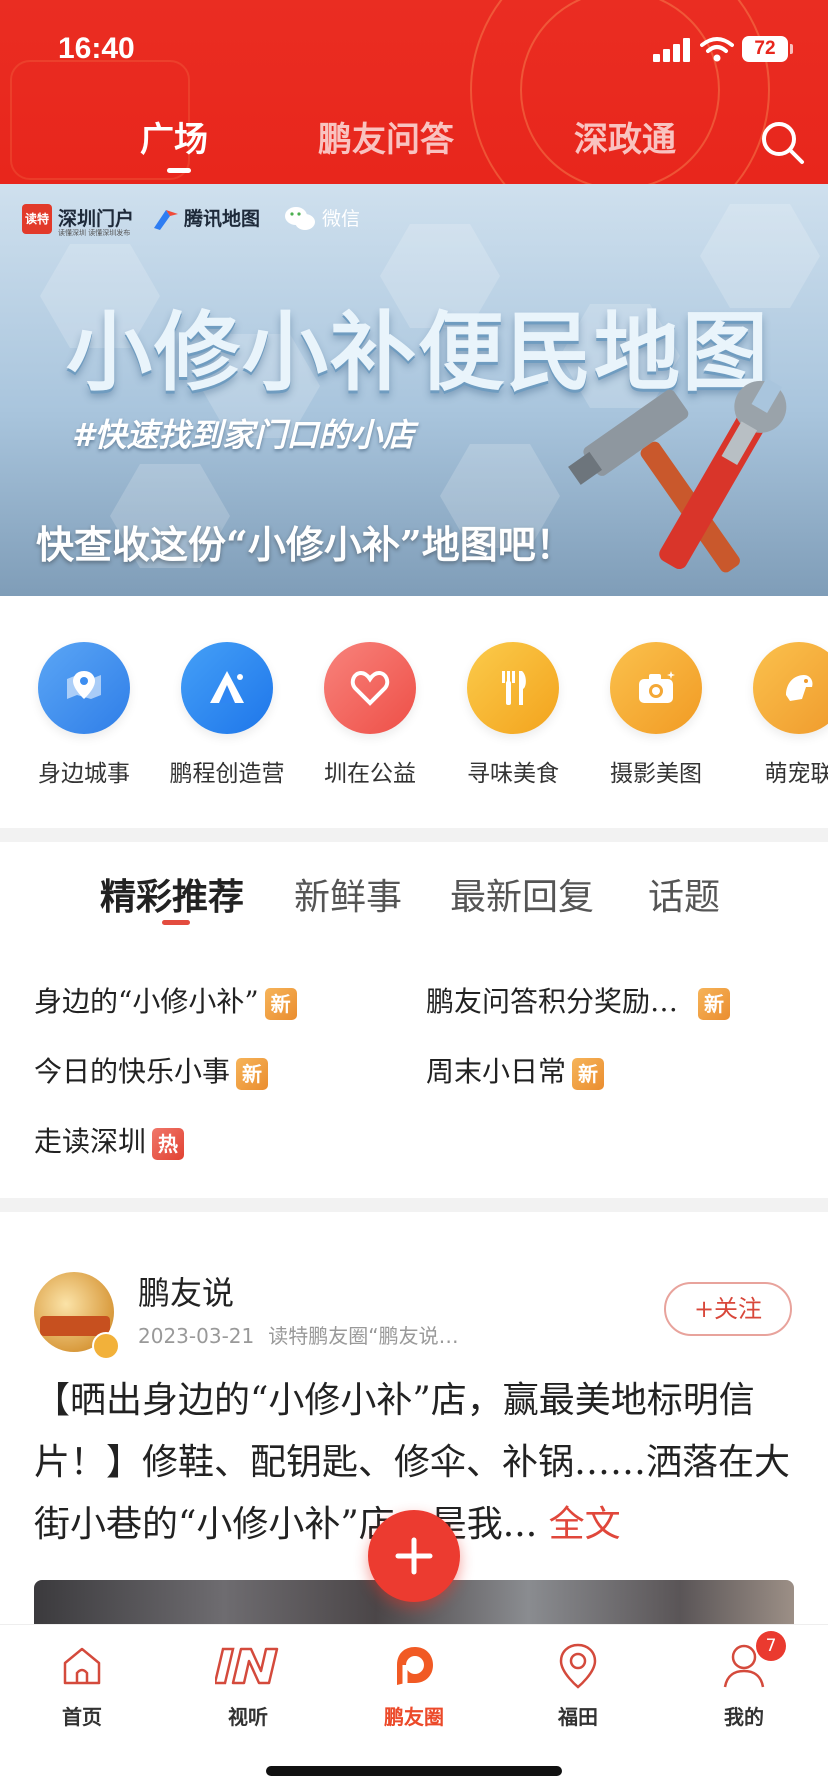  I want to click on category-label: 摄影美图, so click(656, 774).